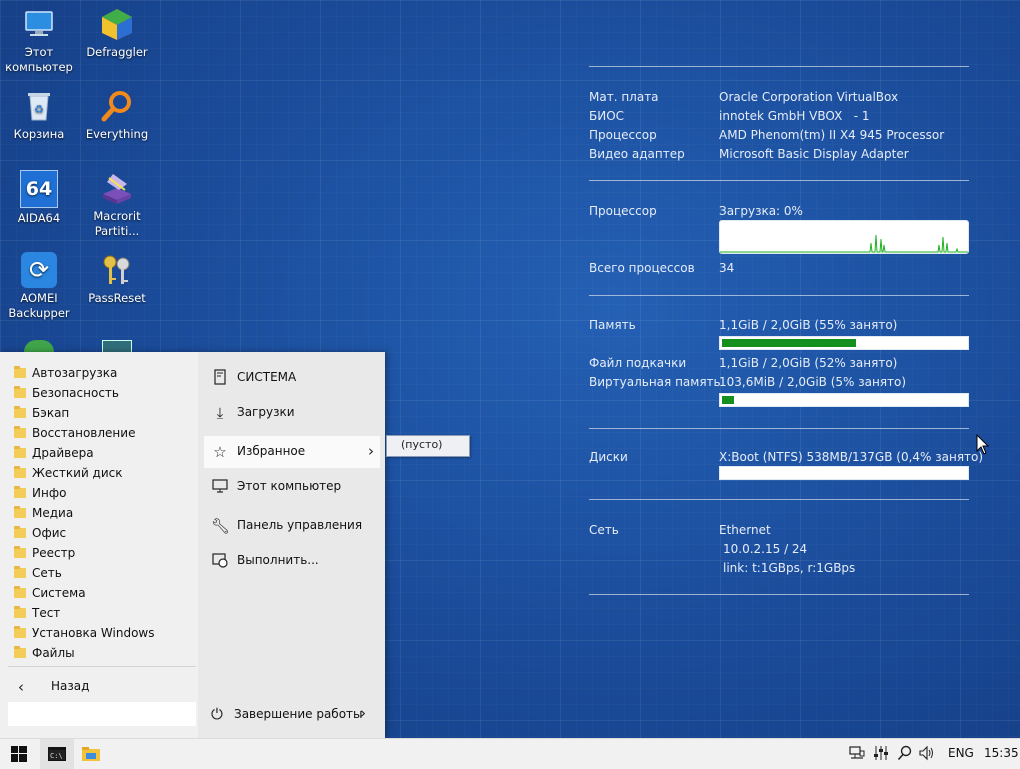 This screenshot has width=1020, height=769. Describe the element at coordinates (220, 413) in the screenshot. I see `download-icon: ⤓` at that location.